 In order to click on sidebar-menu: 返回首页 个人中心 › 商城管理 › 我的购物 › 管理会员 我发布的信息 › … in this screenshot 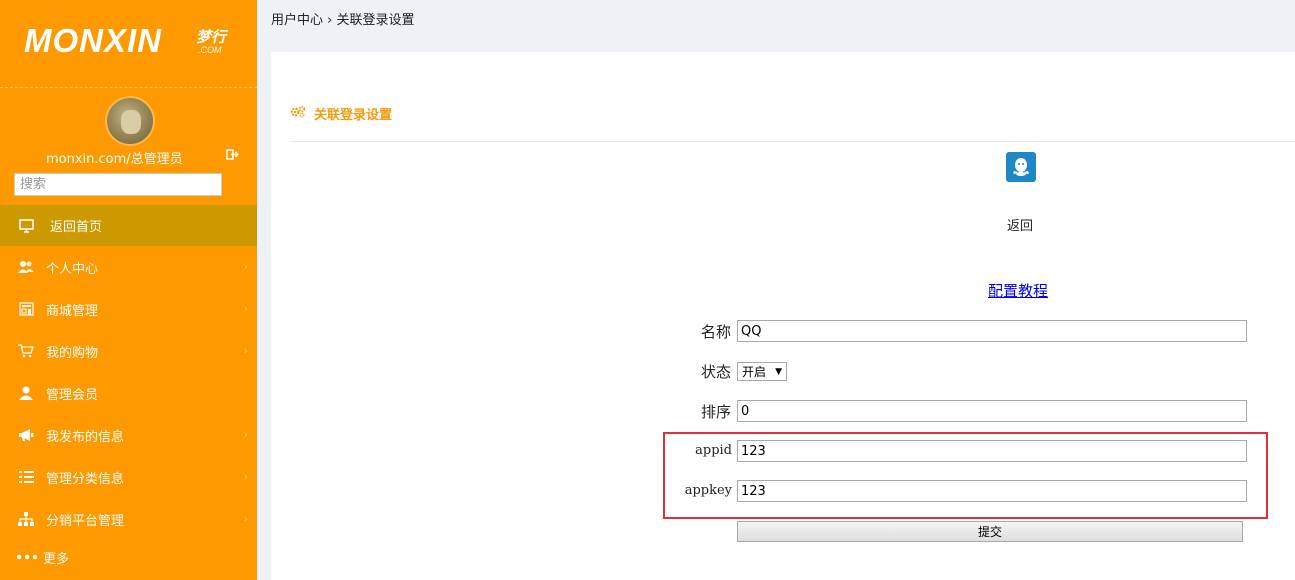, I will do `click(128, 389)`.